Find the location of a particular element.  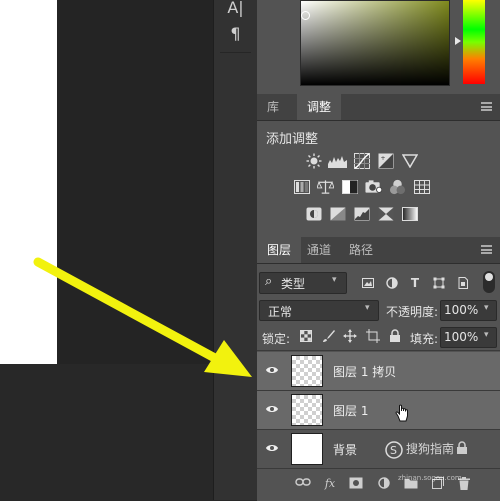

annotation-arrow is located at coordinates (142, 317).